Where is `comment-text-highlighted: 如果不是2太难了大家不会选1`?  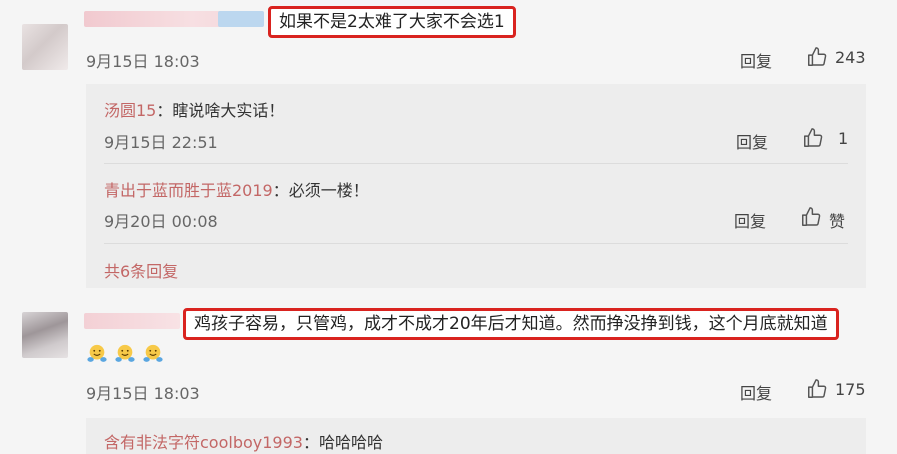 comment-text-highlighted: 如果不是2太难了大家不会选1 is located at coordinates (392, 22).